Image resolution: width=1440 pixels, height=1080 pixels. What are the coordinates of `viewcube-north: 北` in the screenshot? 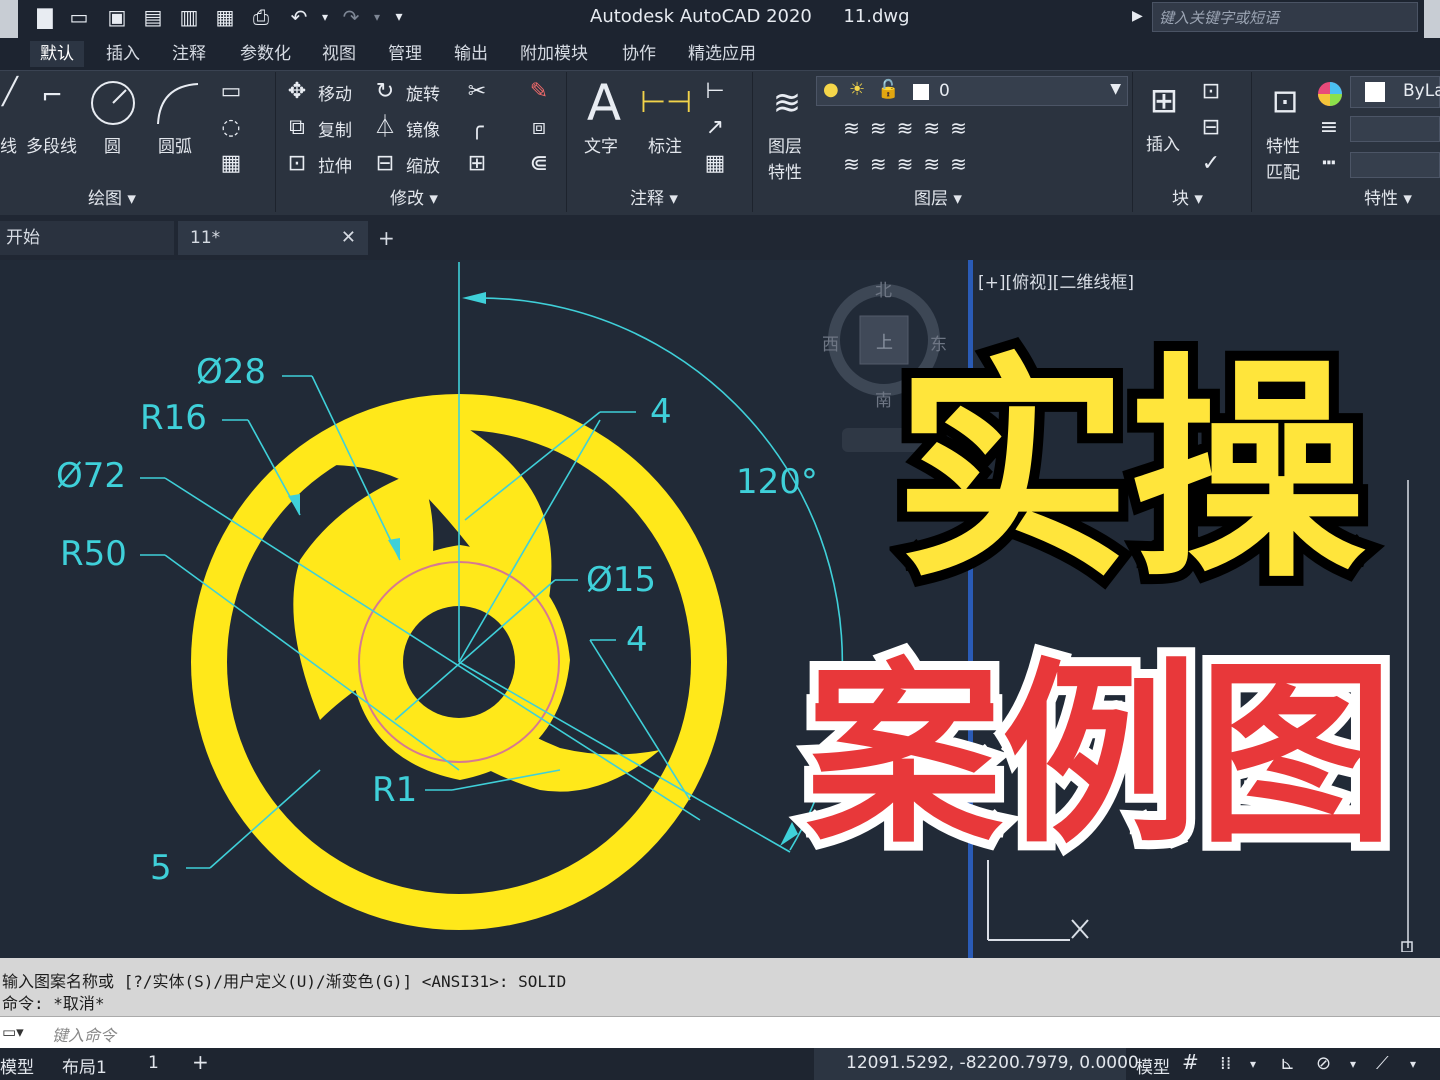 It's located at (883, 288).